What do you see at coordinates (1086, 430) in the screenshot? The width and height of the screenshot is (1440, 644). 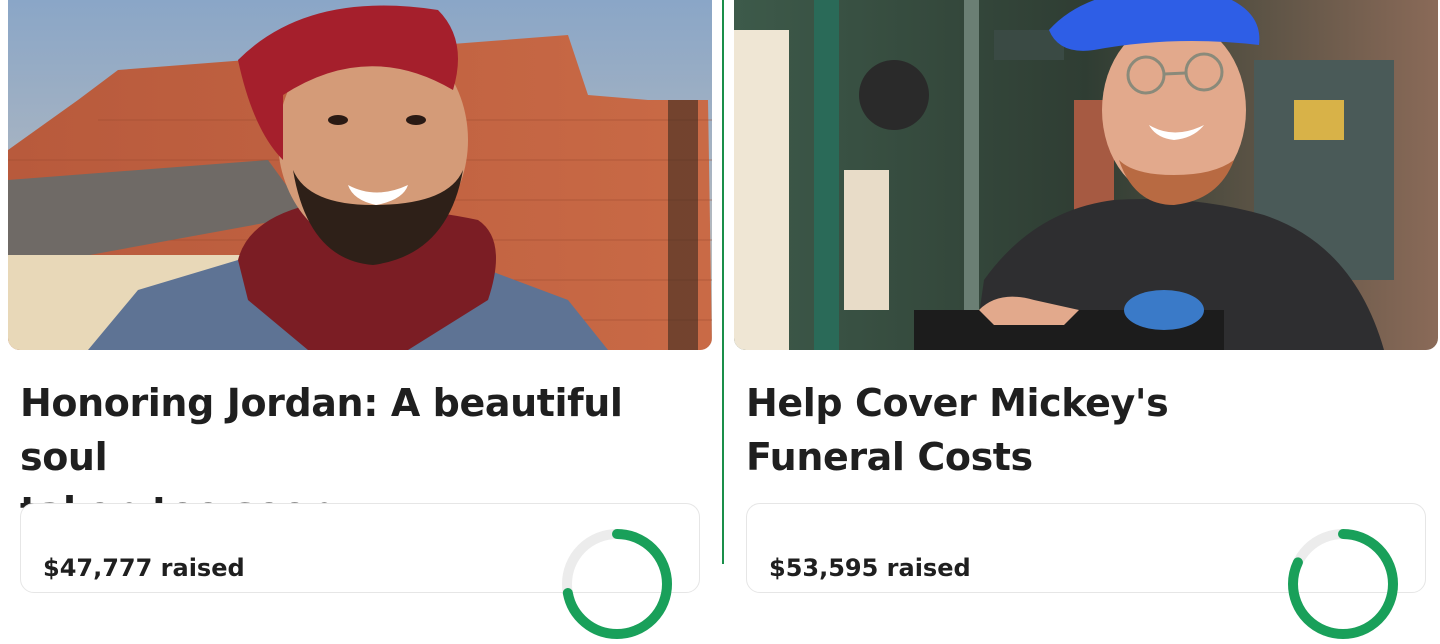 I see `fundraiser-title: Help Cover Mickey's Funeral Costs` at bounding box center [1086, 430].